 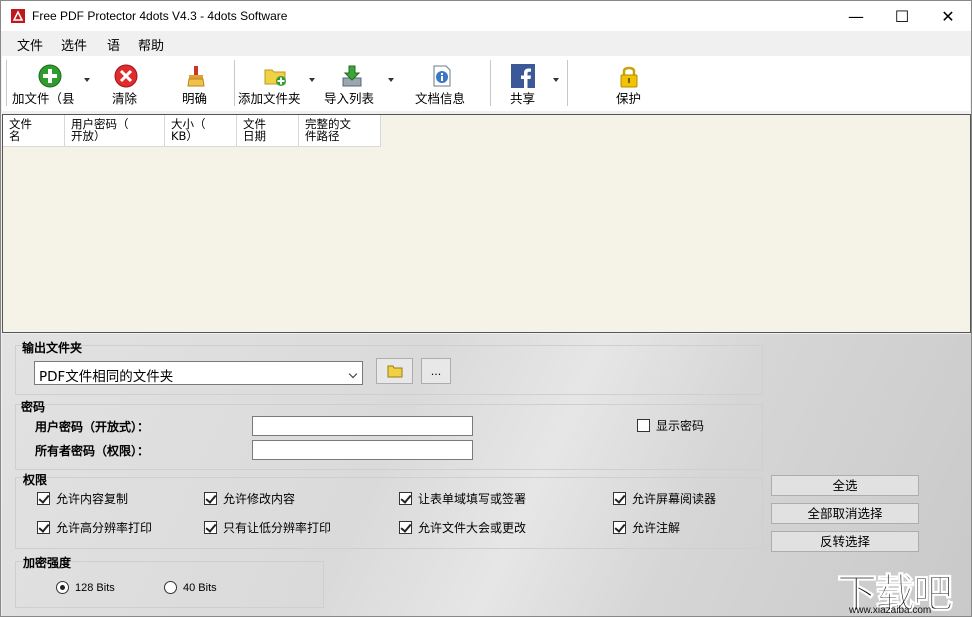 What do you see at coordinates (904, 589) in the screenshot?
I see `watermark-logo: 下载吧 www.xiazaiba.com` at bounding box center [904, 589].